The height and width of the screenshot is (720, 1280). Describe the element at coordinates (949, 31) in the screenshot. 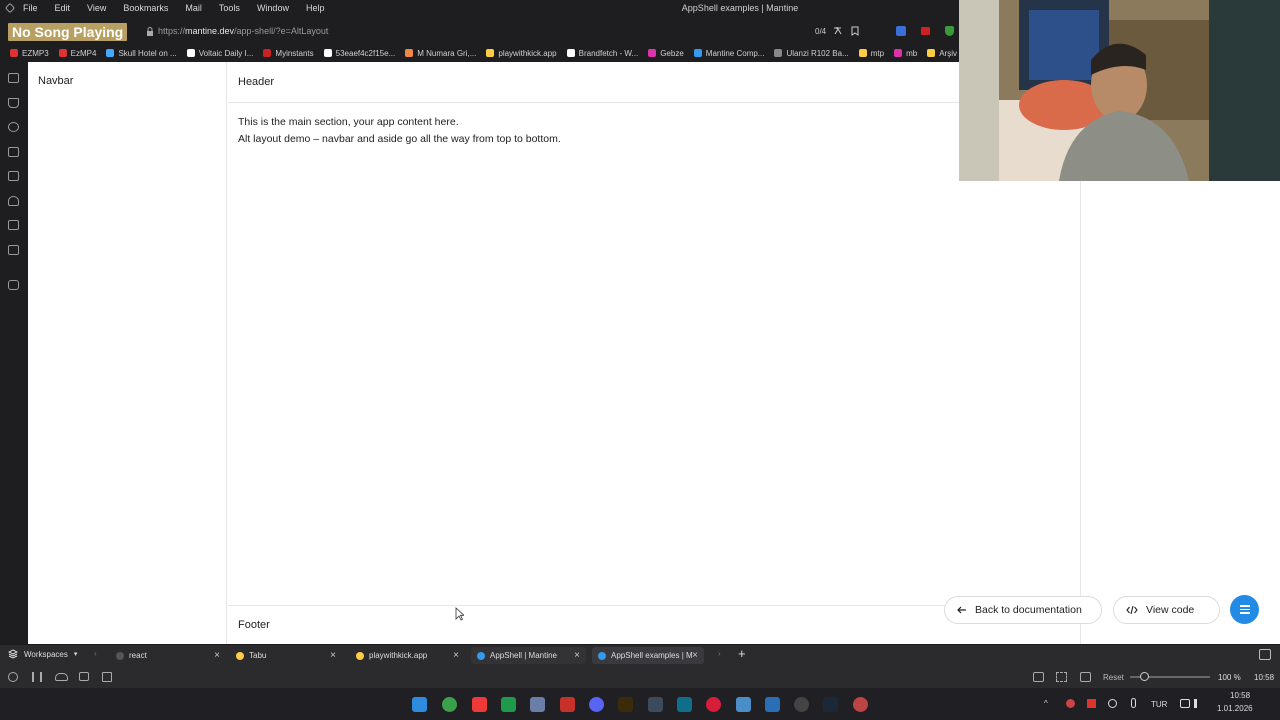

I see `adblock-shield-icon` at that location.